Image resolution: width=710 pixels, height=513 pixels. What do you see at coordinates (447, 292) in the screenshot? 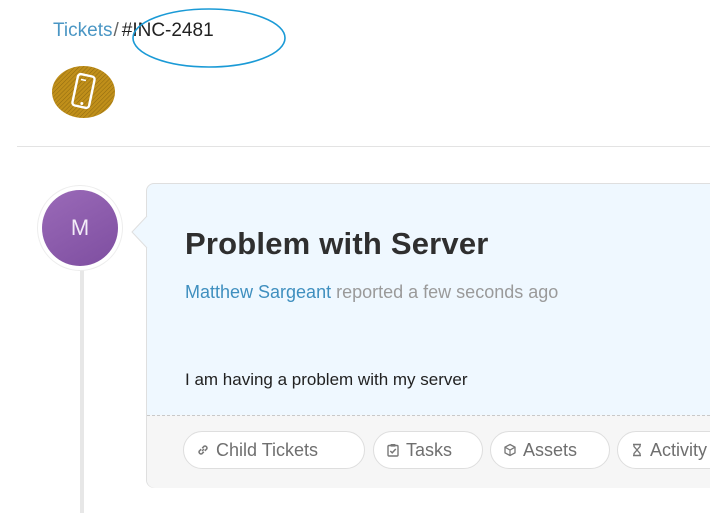
I see `reported-time: reported a few seconds ago` at bounding box center [447, 292].